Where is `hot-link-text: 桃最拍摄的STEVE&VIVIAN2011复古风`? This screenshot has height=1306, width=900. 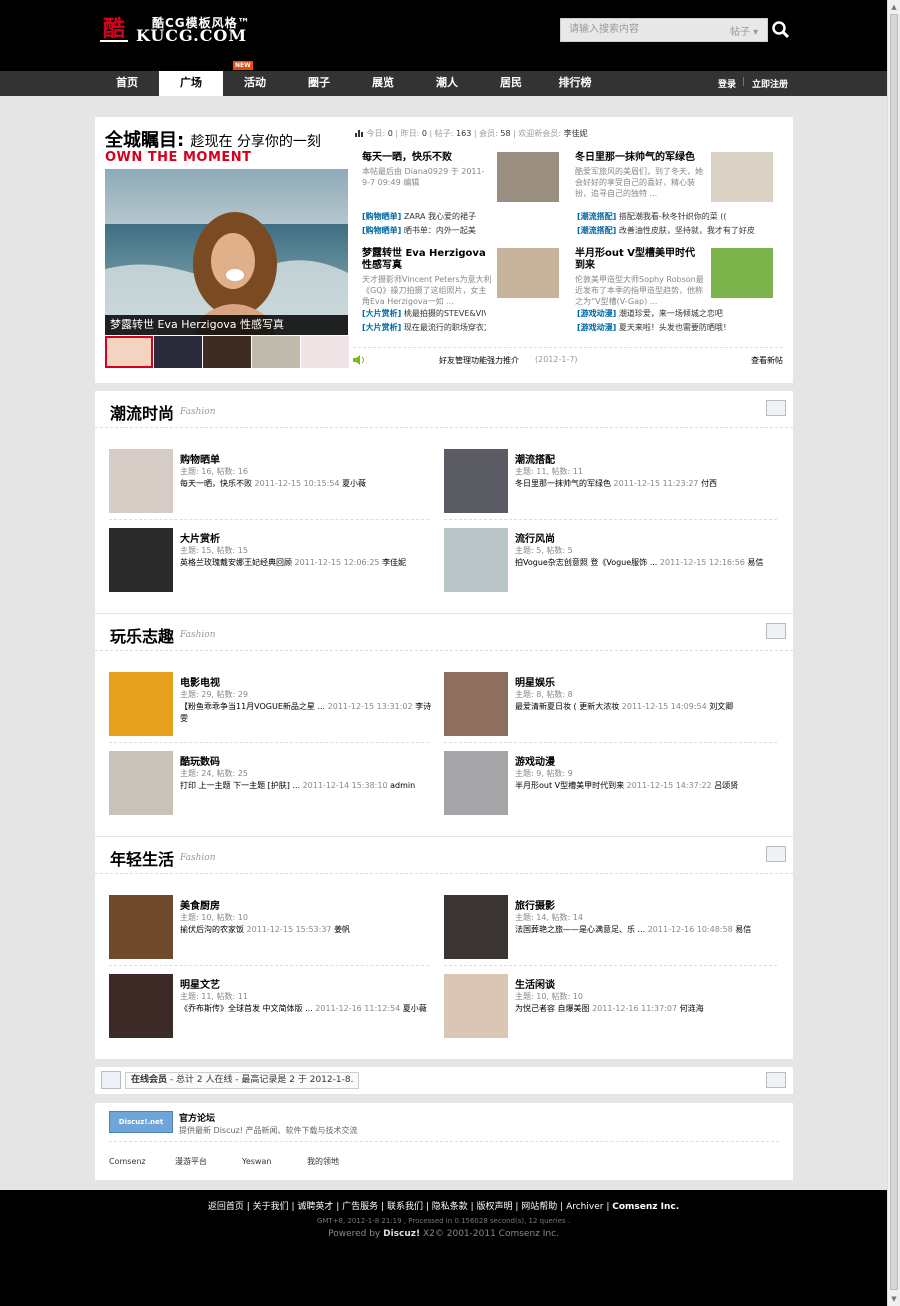 hot-link-text: 桃最拍摄的STEVE&VIVIAN2011复古风 is located at coordinates (445, 313).